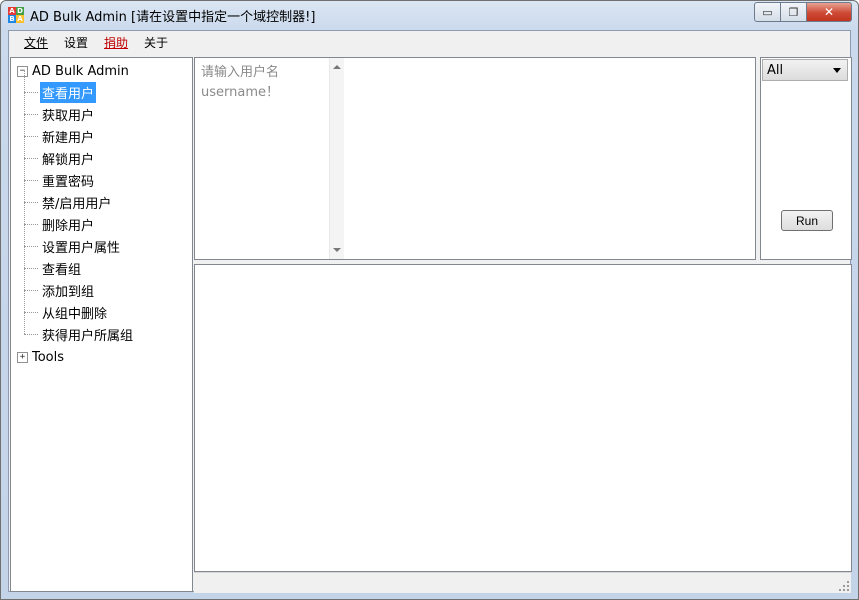 Image resolution: width=859 pixels, height=600 pixels. I want to click on tree-item: 重置密码, so click(79, 180).